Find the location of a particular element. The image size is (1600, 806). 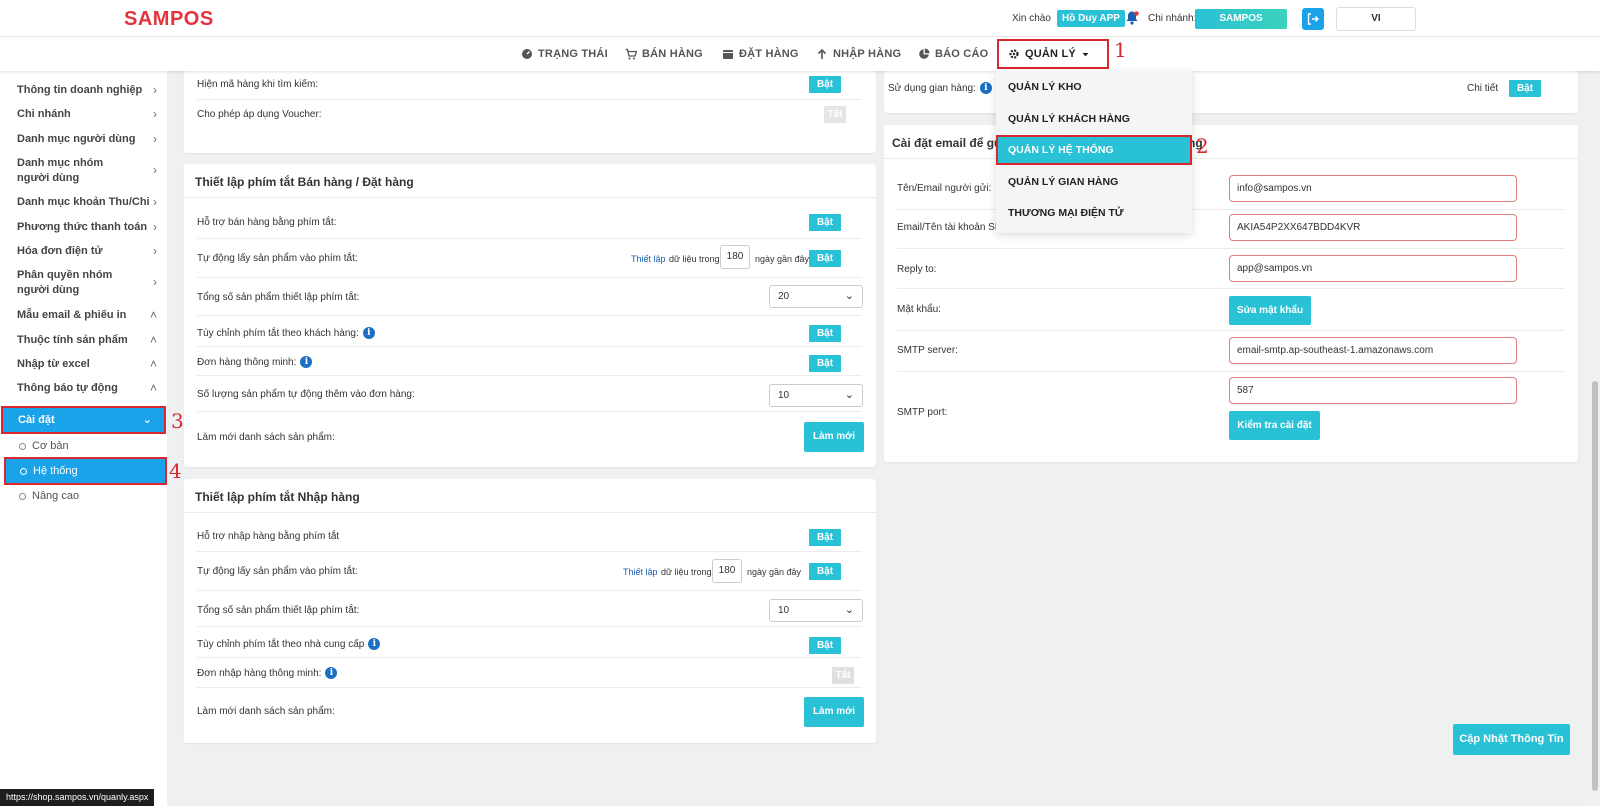

sidebar-item-payment-methods: Phương thức thanh toán › is located at coordinates (87, 227).